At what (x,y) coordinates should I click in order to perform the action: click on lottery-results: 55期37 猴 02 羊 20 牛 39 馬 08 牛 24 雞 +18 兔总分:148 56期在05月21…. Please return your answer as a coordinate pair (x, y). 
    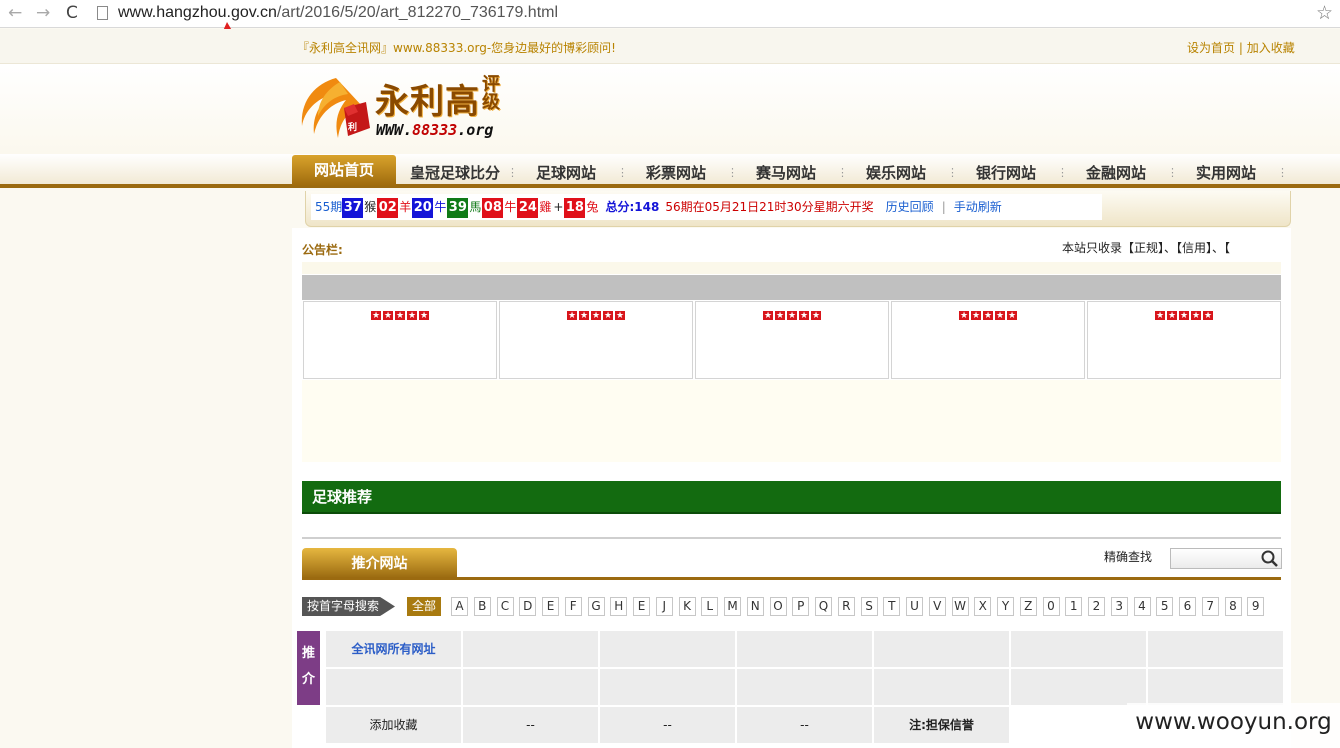
    Looking at the image, I should click on (658, 207).